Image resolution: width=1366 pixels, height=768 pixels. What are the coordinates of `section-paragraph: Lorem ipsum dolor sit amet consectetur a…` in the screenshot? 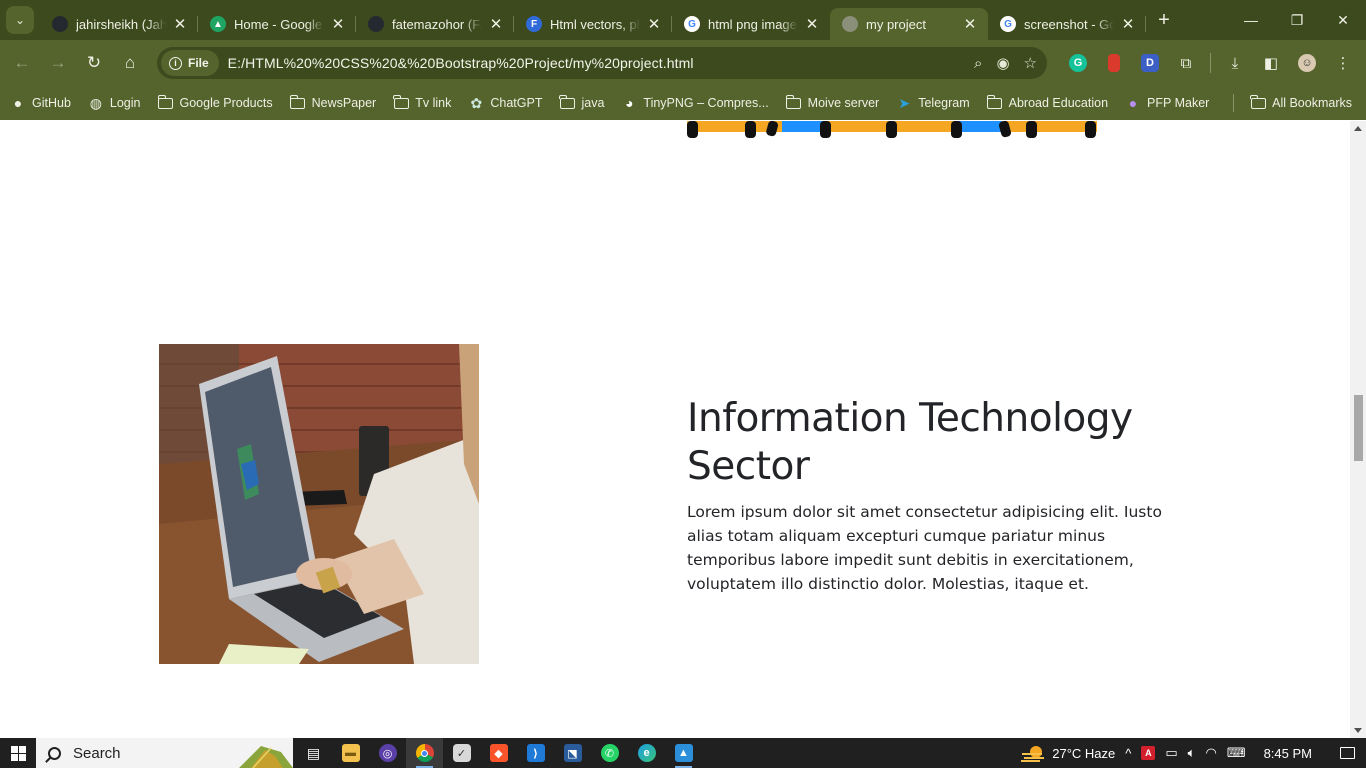 It's located at (924, 548).